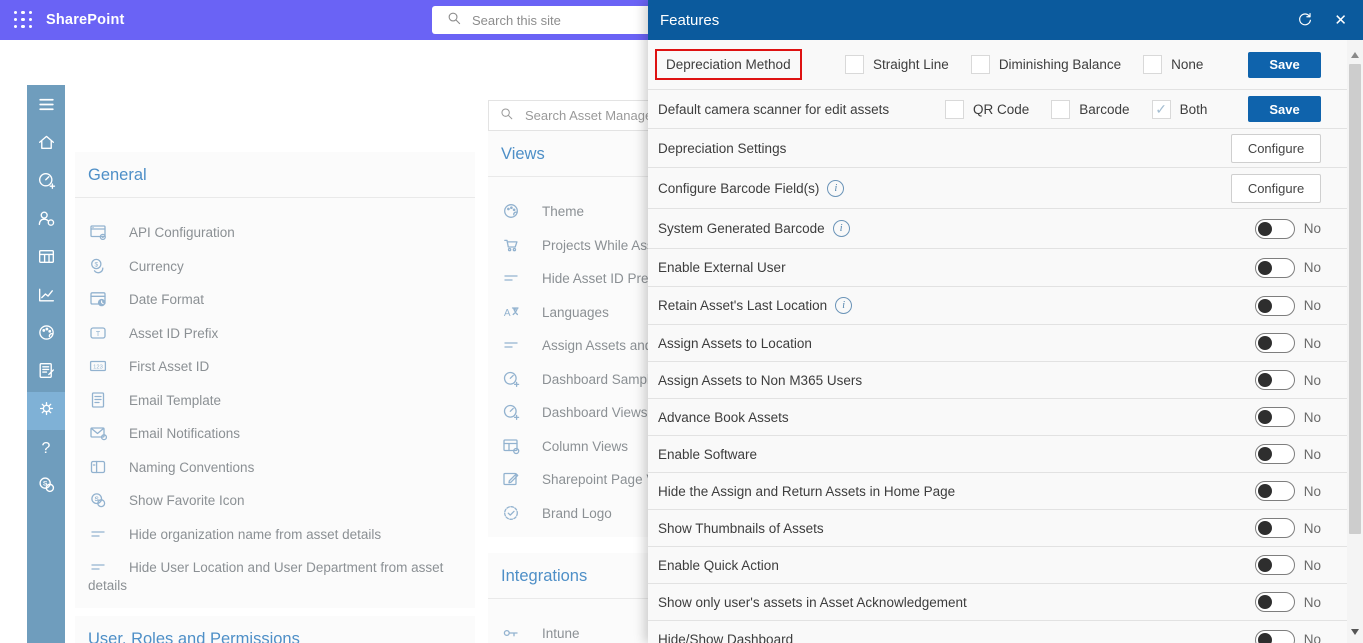  What do you see at coordinates (760, 380) in the screenshot?
I see `feature-label-text: Assign Assets to Non M365 Users` at bounding box center [760, 380].